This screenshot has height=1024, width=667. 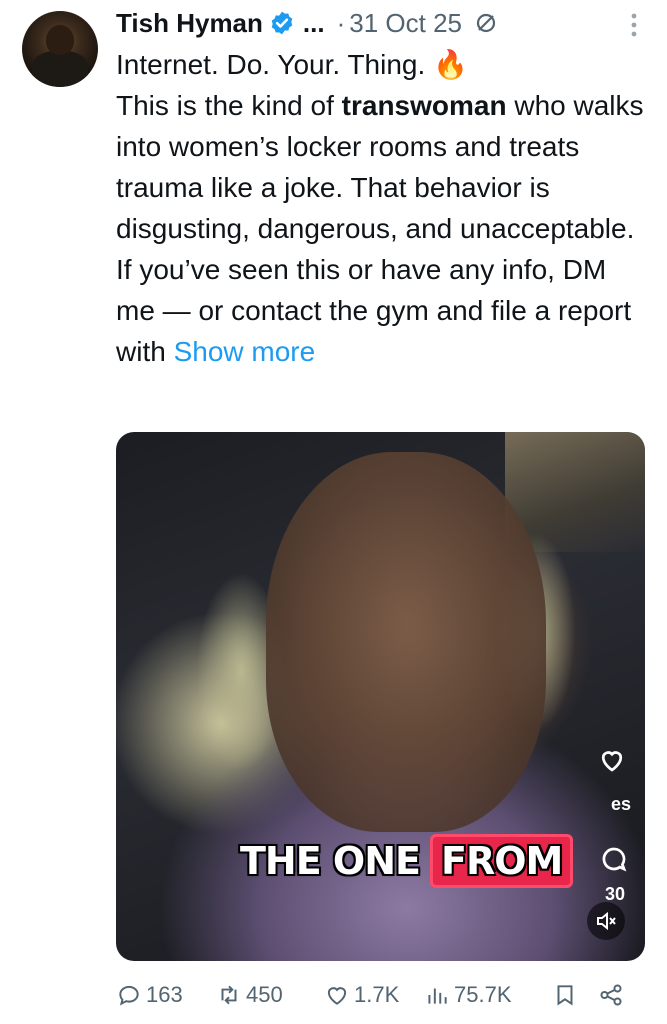 What do you see at coordinates (264, 994) in the screenshot?
I see `repost-count: 450` at bounding box center [264, 994].